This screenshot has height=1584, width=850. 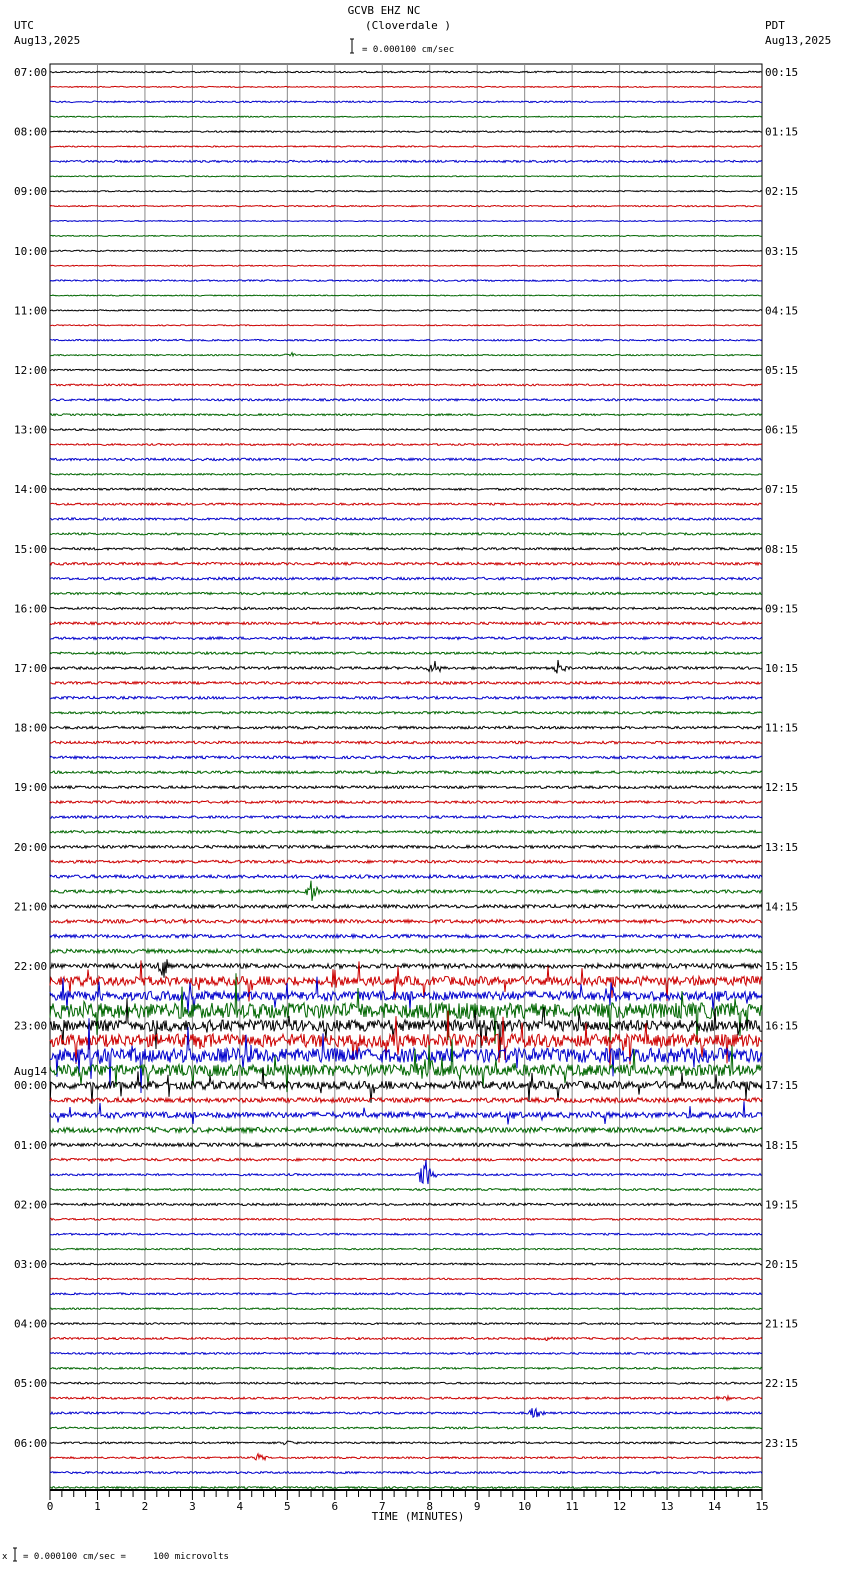 What do you see at coordinates (30, 1324) in the screenshot?
I see `utc-hour-label: 04:00` at bounding box center [30, 1324].